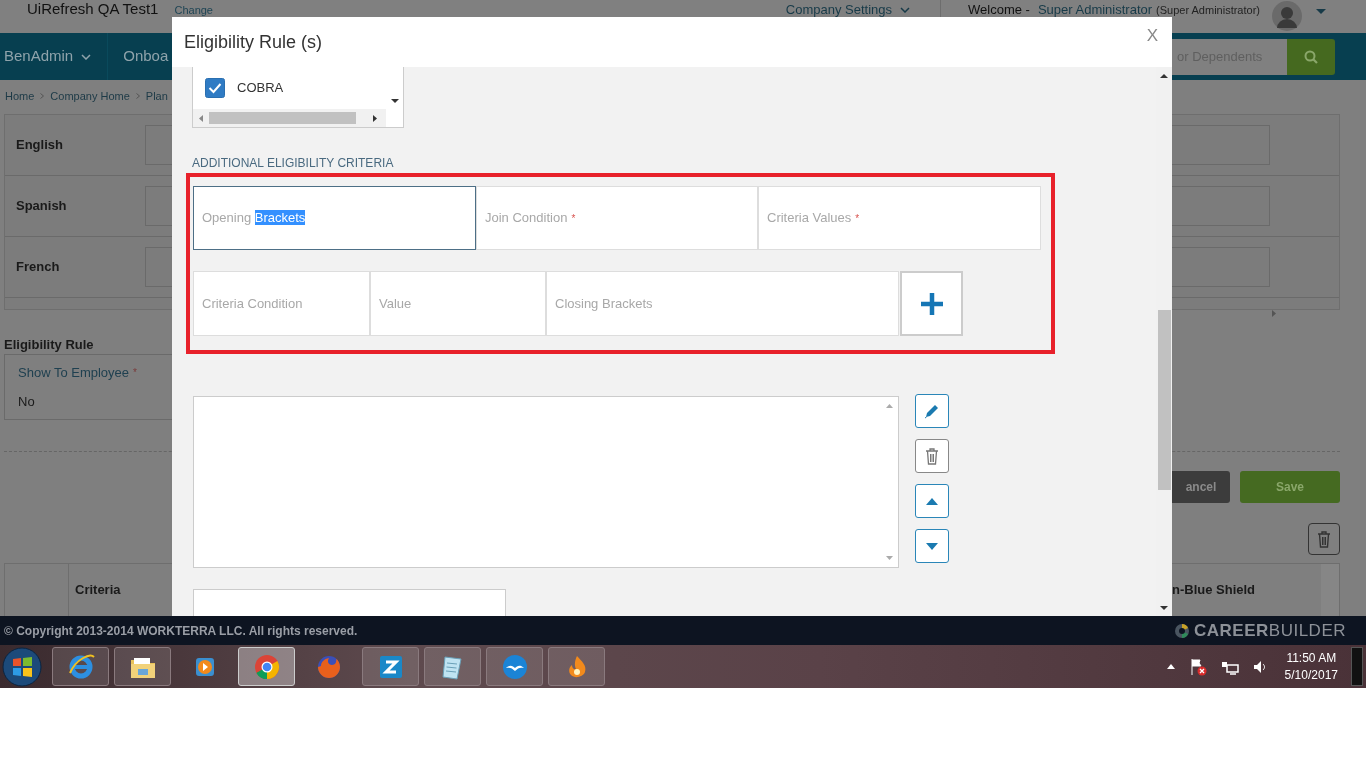 Image resolution: width=1366 pixels, height=768 pixels. What do you see at coordinates (193, 10) in the screenshot?
I see `change-link: Change` at bounding box center [193, 10].